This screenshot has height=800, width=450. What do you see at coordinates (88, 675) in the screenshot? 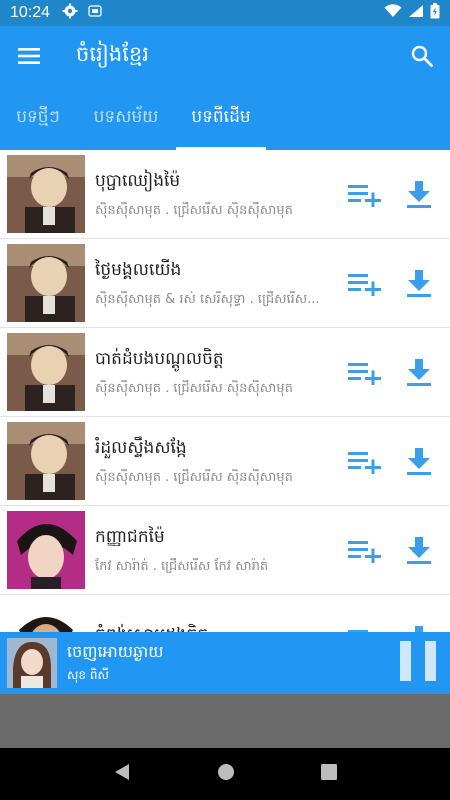
I see `player-artist: សុខ ពិសី` at bounding box center [88, 675].